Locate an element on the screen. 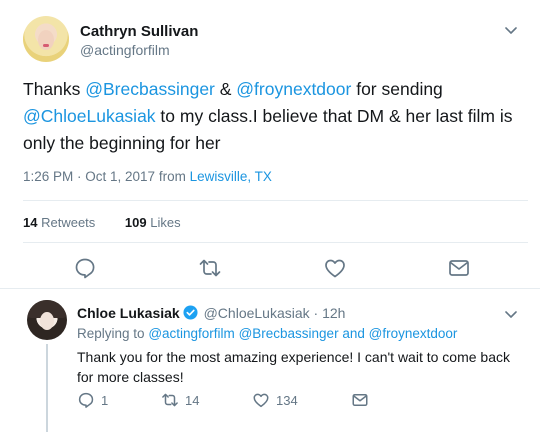 The width and height of the screenshot is (540, 432). replying-prefix: Replying to is located at coordinates (111, 333).